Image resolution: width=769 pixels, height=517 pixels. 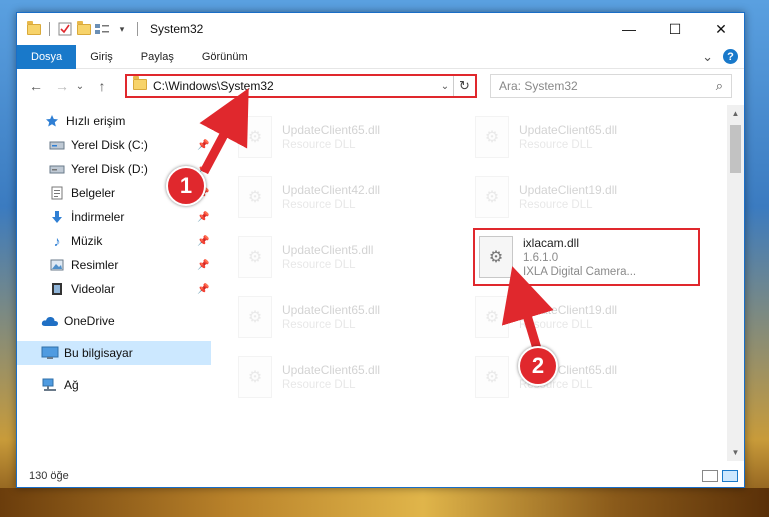 What do you see at coordinates (98, 353) in the screenshot?
I see `sidebar-item-label: Bu bilgisayar` at bounding box center [98, 353].